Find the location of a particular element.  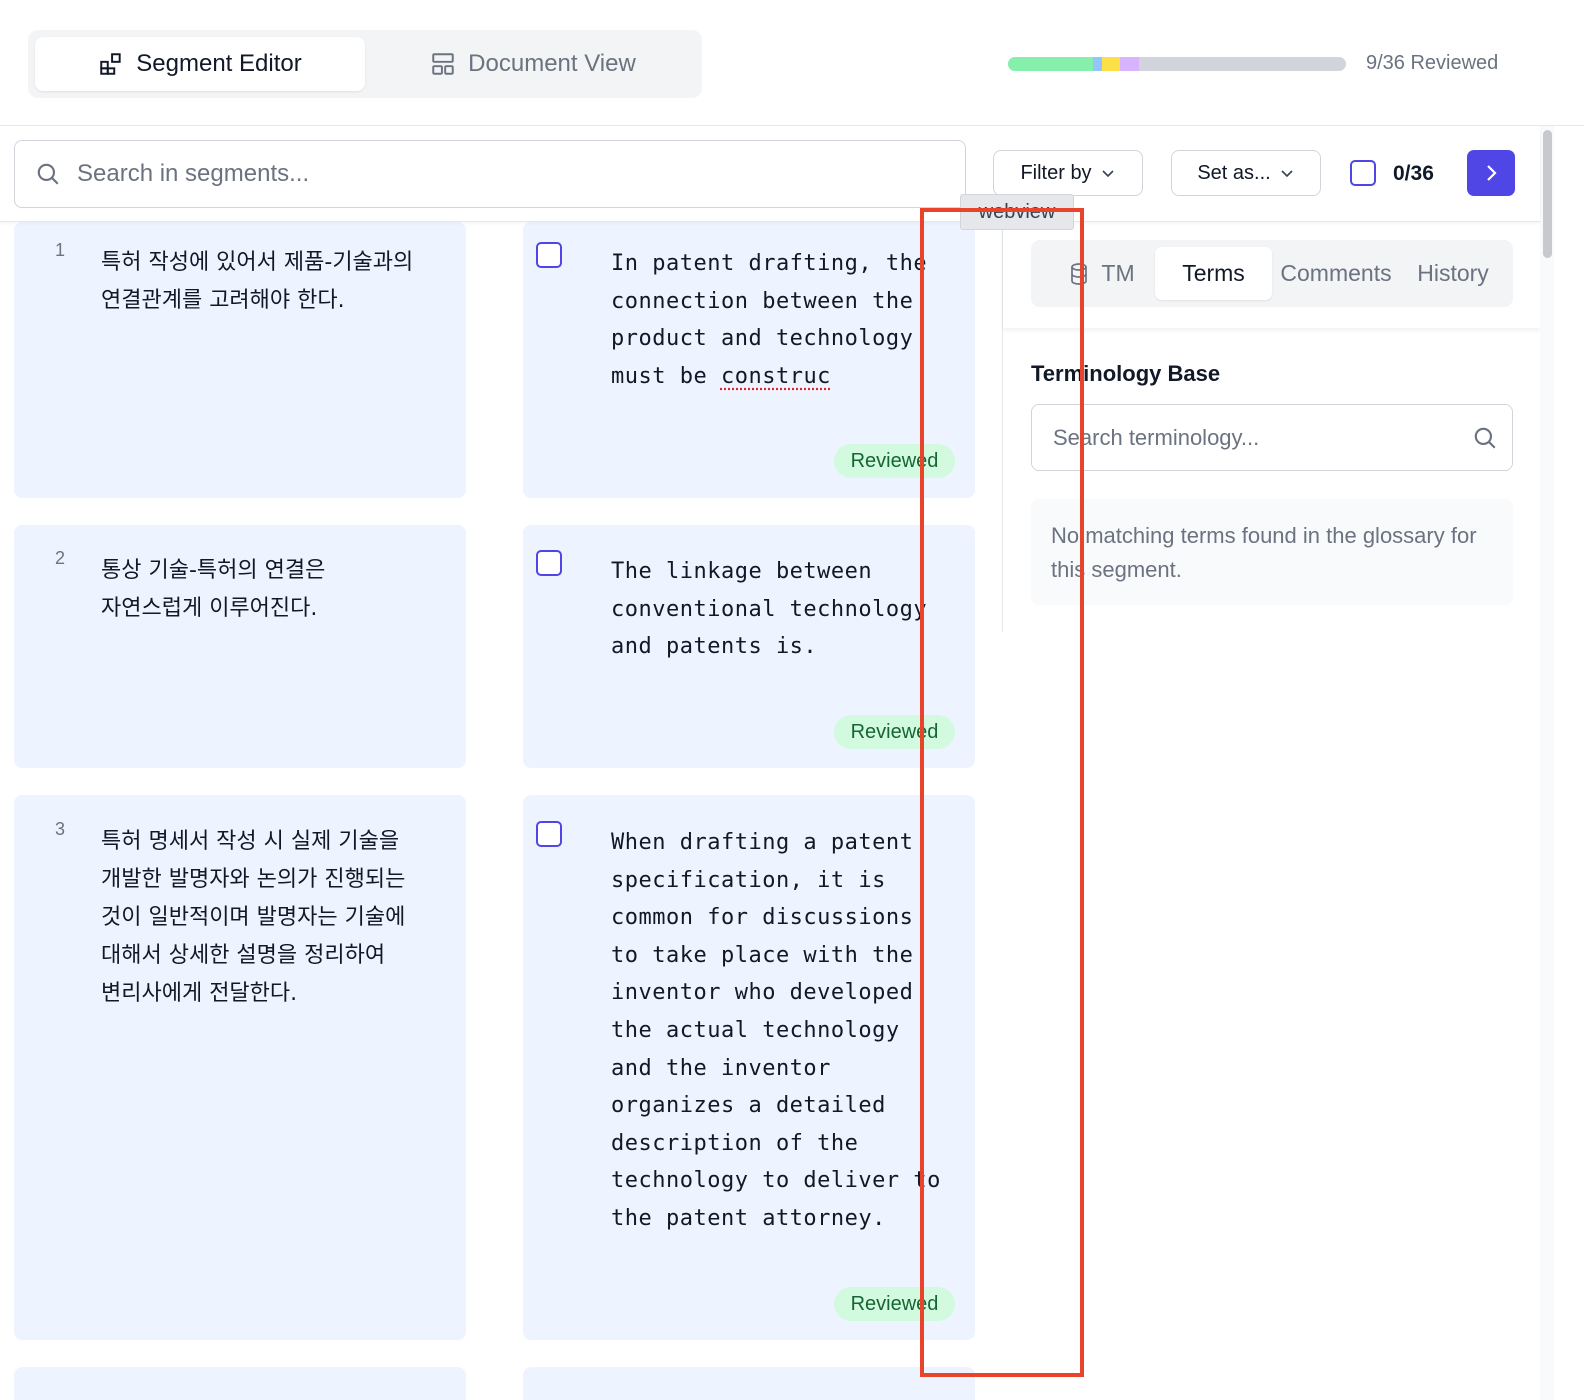

tab-tm-label: TM is located at coordinates (1118, 273).